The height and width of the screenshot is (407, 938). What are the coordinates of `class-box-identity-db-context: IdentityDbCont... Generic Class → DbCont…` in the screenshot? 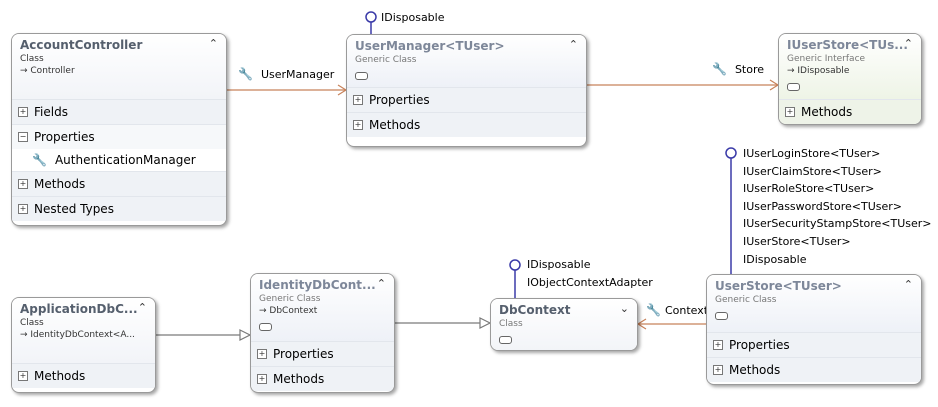 It's located at (322, 333).